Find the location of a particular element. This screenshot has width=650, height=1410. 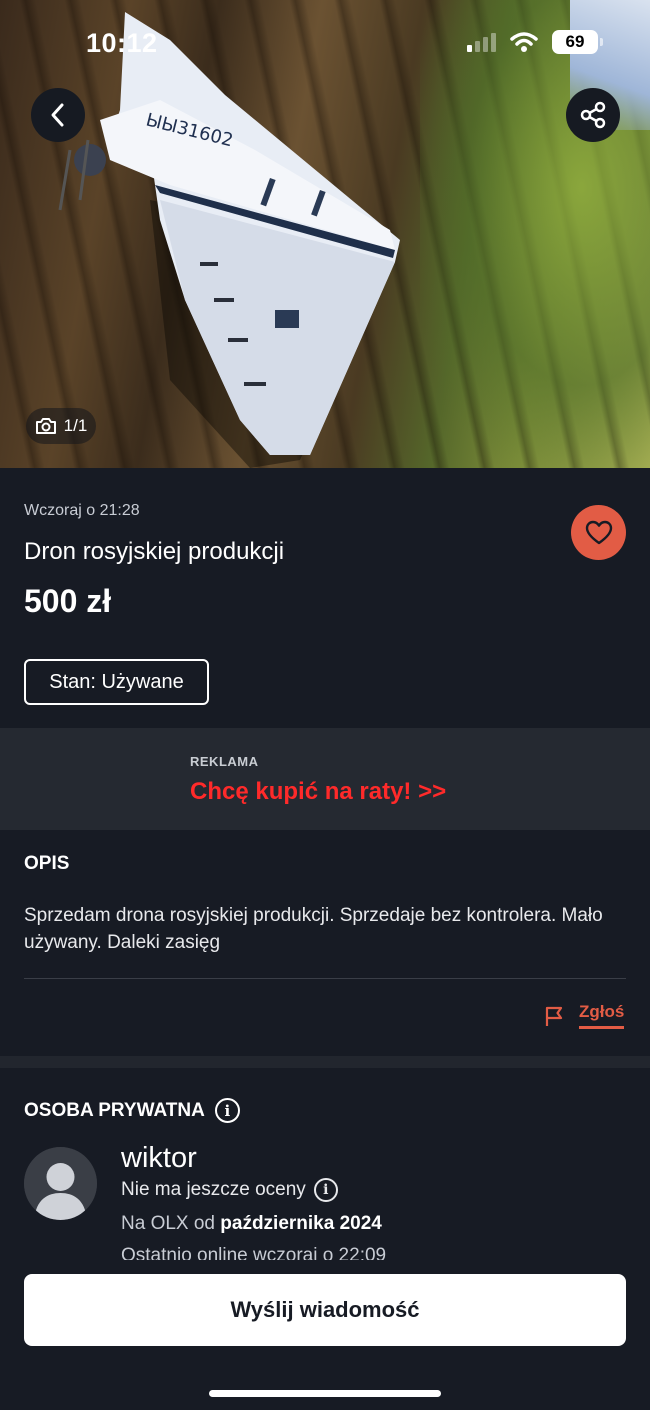

wifi-icon is located at coordinates (524, 42).